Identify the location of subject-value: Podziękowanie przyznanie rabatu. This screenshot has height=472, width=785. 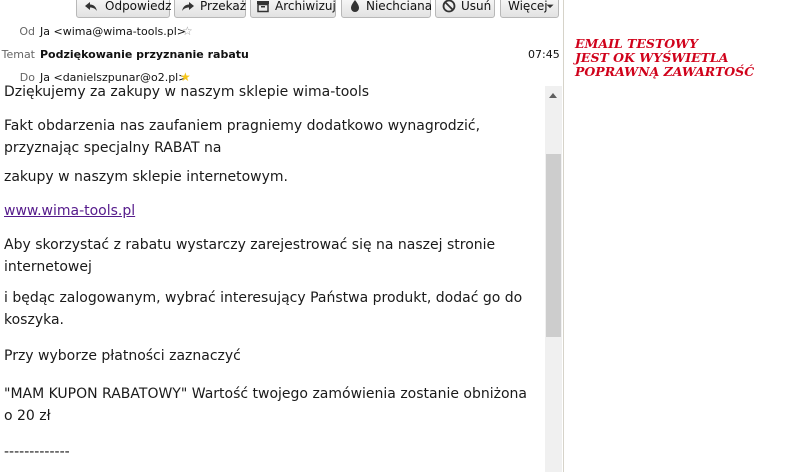
(144, 54).